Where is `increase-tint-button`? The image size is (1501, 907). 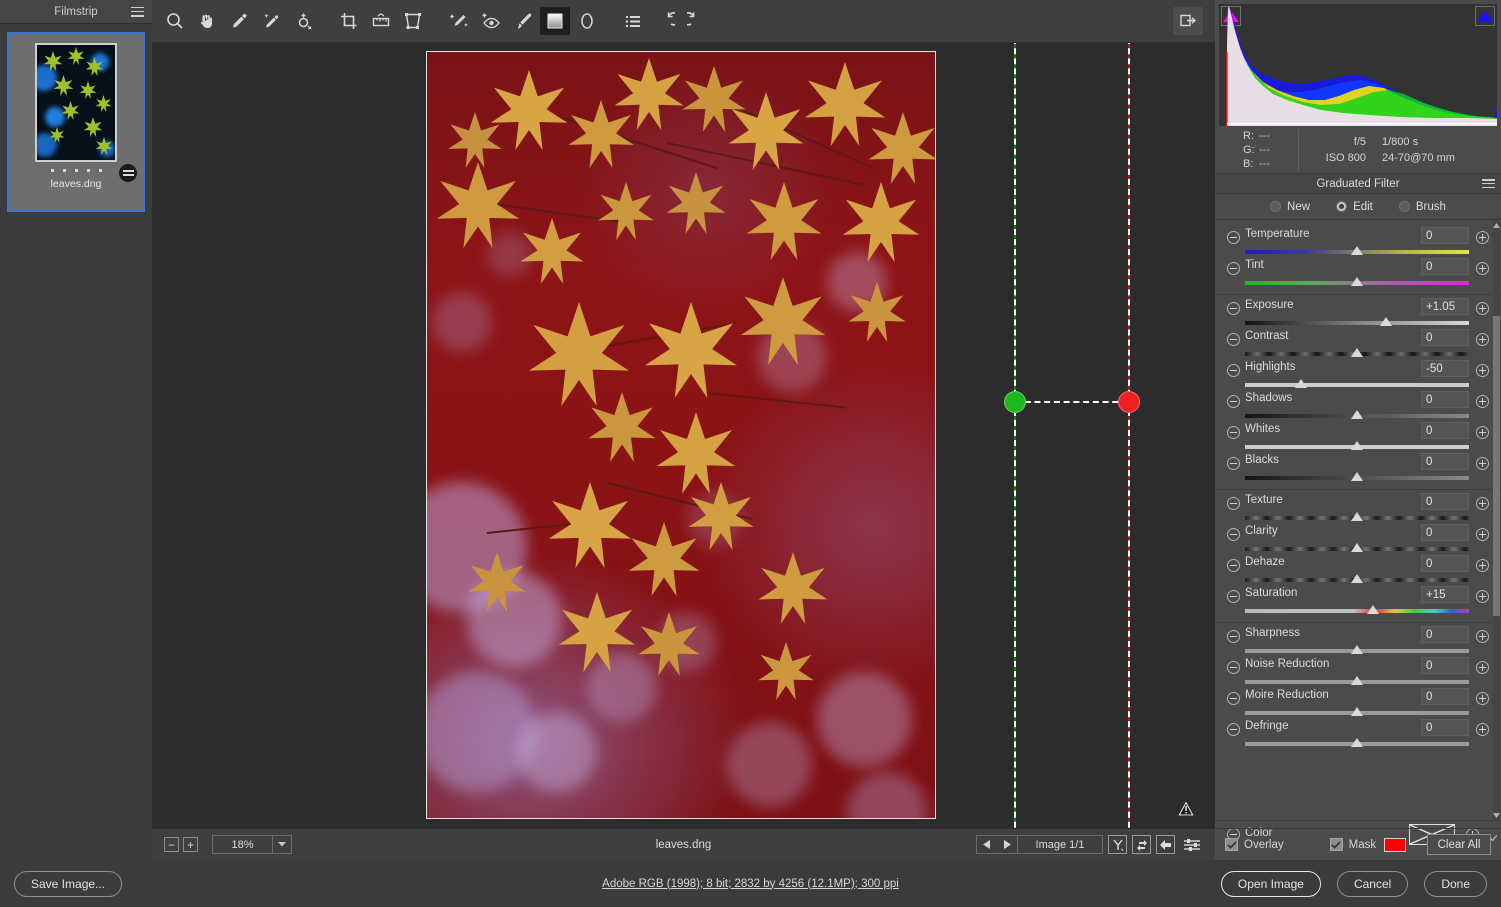 increase-tint-button is located at coordinates (1482, 268).